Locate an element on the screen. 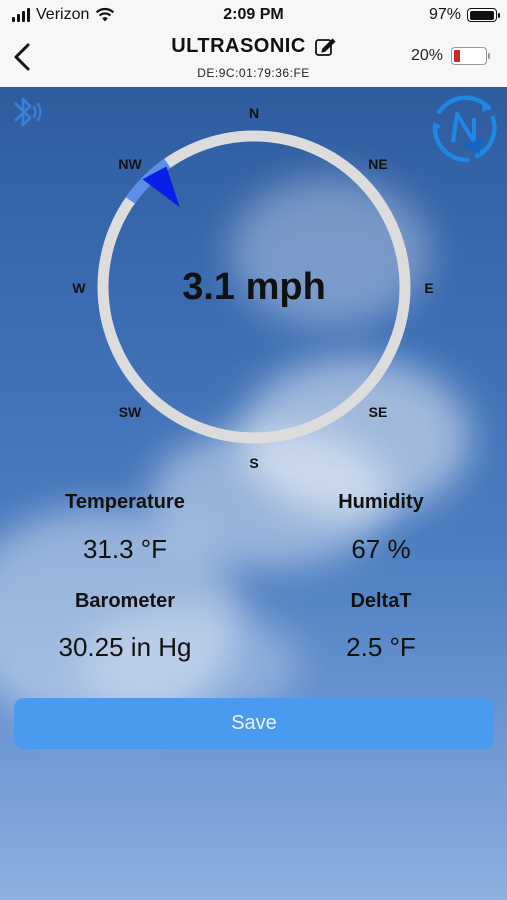 Image resolution: width=507 pixels, height=900 pixels. dir-label-w: W is located at coordinates (79, 288).